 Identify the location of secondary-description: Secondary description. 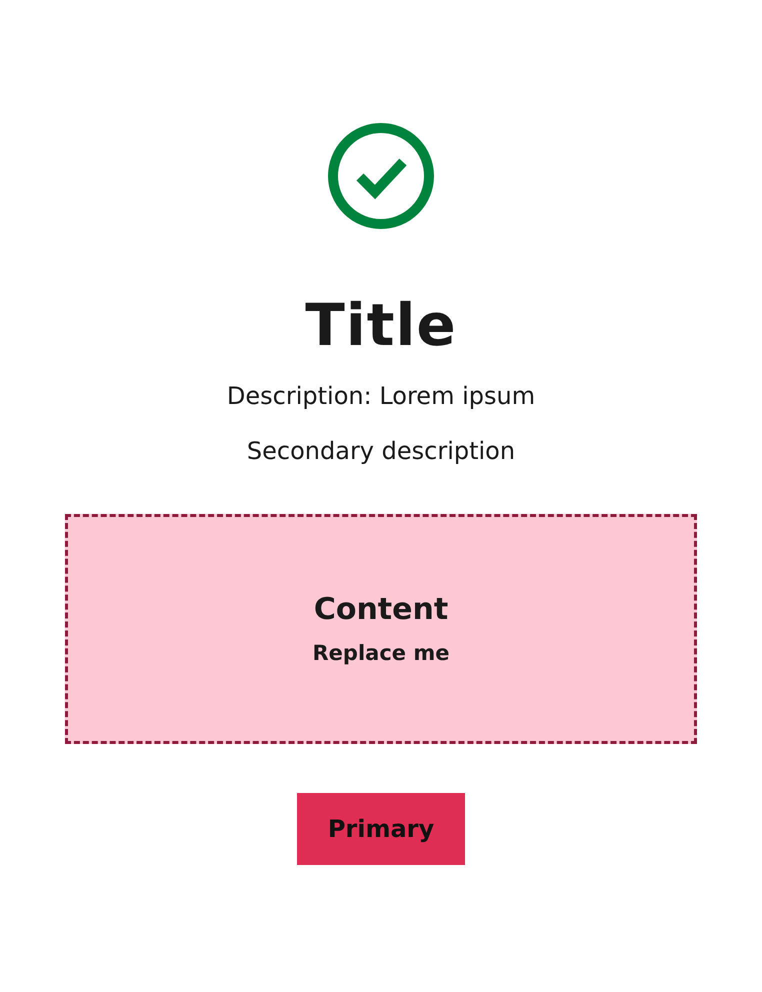
(381, 451).